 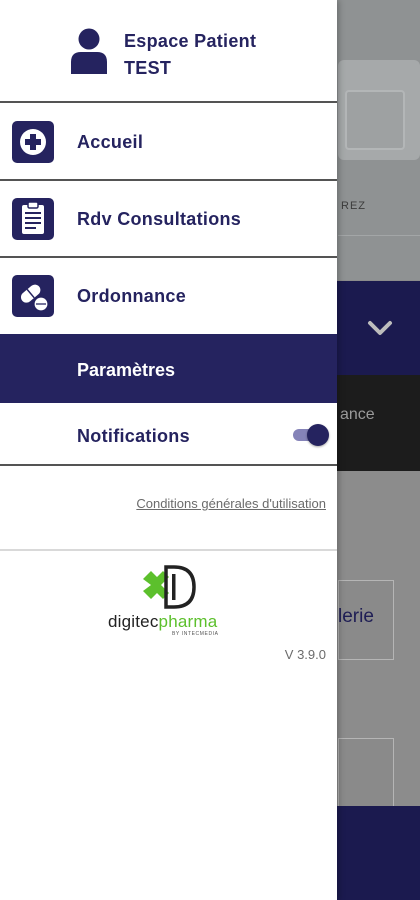 What do you see at coordinates (110, 142) in the screenshot?
I see `menu-item-label: Accueil` at bounding box center [110, 142].